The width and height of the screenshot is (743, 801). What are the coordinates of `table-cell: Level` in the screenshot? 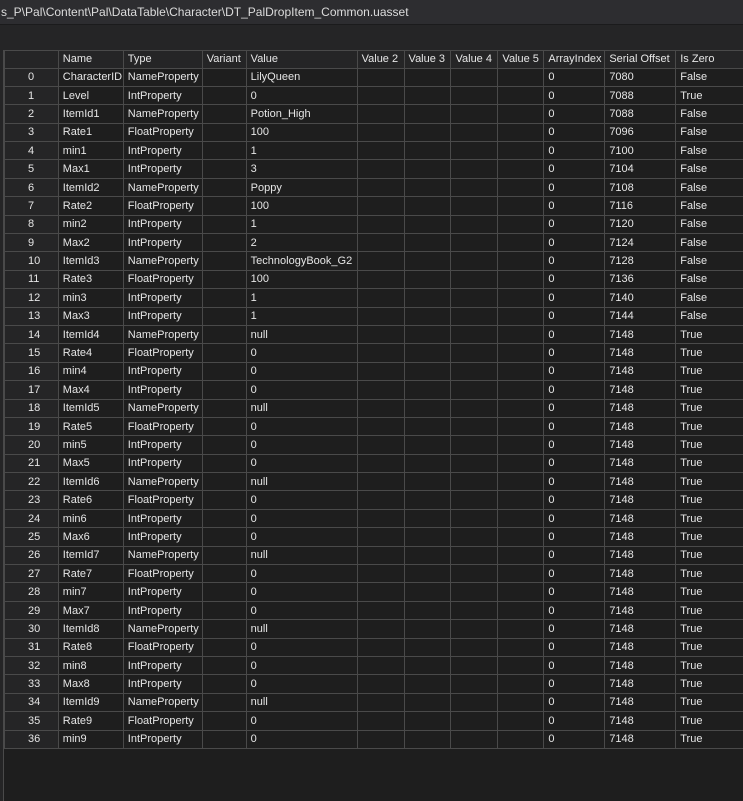 It's located at (90, 95).